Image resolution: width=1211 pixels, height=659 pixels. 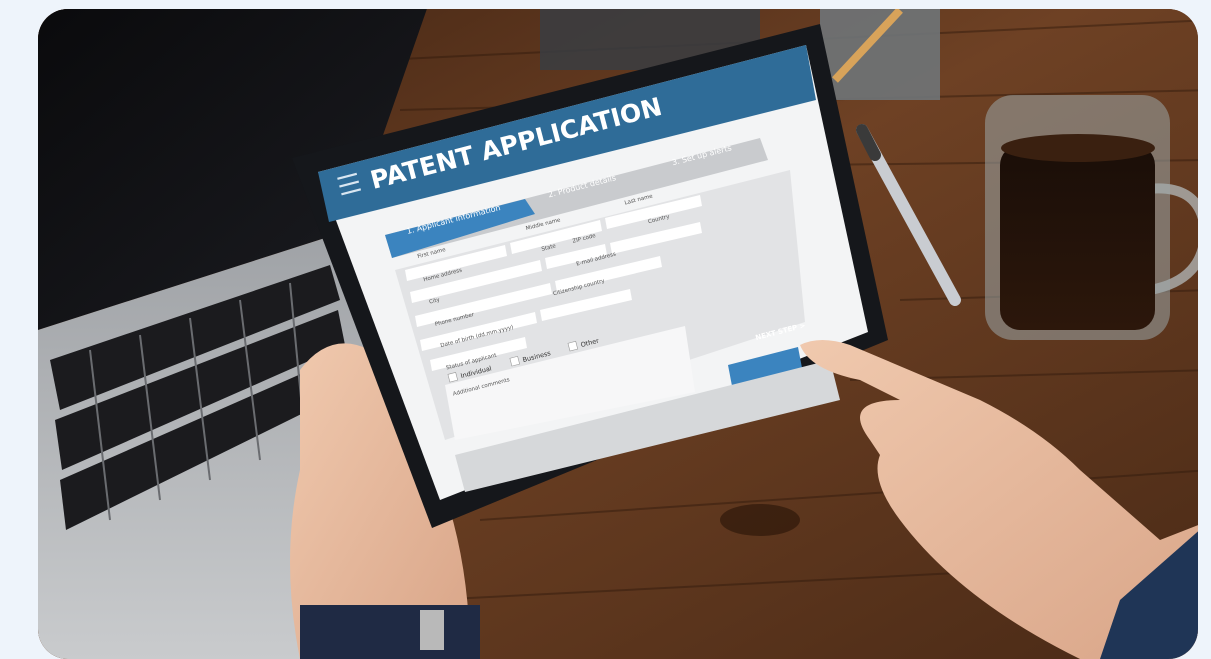 I want to click on business-checkbox, so click(x=514, y=361).